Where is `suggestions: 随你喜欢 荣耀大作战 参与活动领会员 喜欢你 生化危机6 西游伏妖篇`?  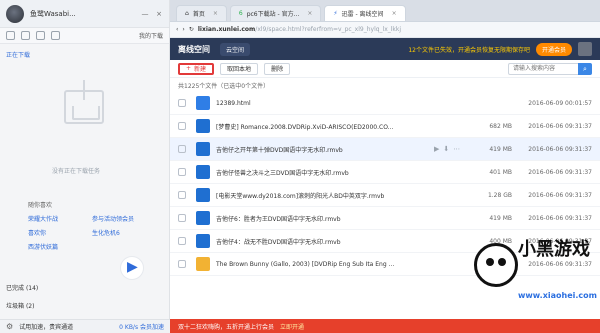 suggestions: 随你喜欢 荣耀大作战 参与活动领会员 喜欢你 生化危机6 西游伏妖篇 is located at coordinates (88, 225).